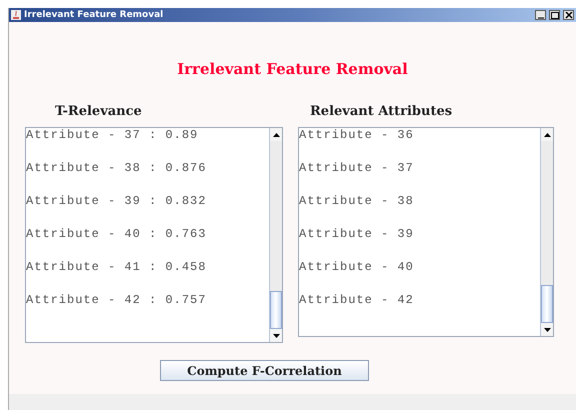  Describe the element at coordinates (356, 201) in the screenshot. I see `list-item: Attribute - 38` at that location.